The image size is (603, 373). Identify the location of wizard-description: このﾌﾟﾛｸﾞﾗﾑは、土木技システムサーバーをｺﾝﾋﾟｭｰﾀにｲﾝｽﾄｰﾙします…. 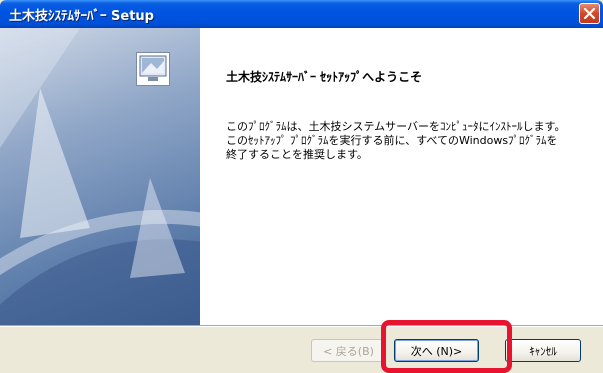
(408, 141).